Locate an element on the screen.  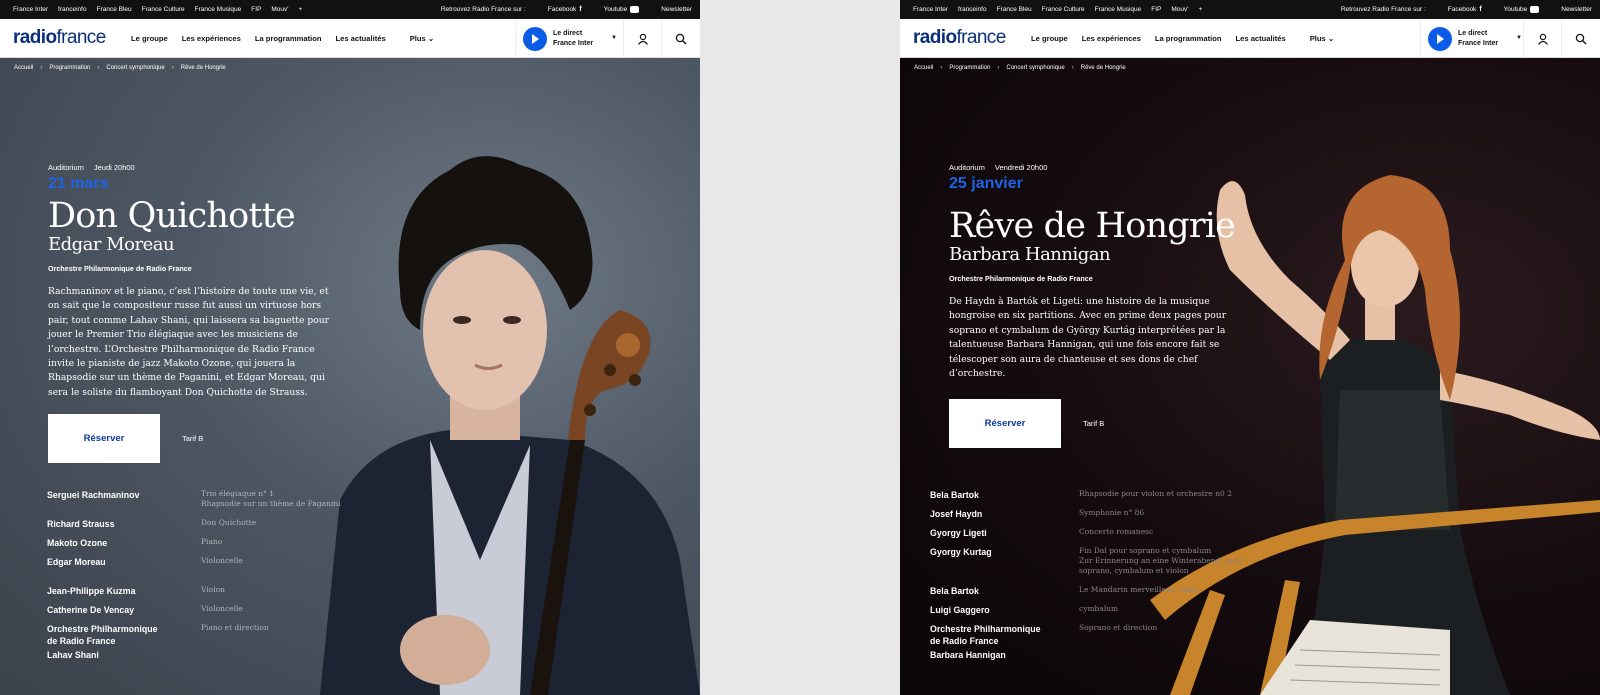
concert-meta: Auditorium Jeudi 20h00 is located at coordinates (193, 167).